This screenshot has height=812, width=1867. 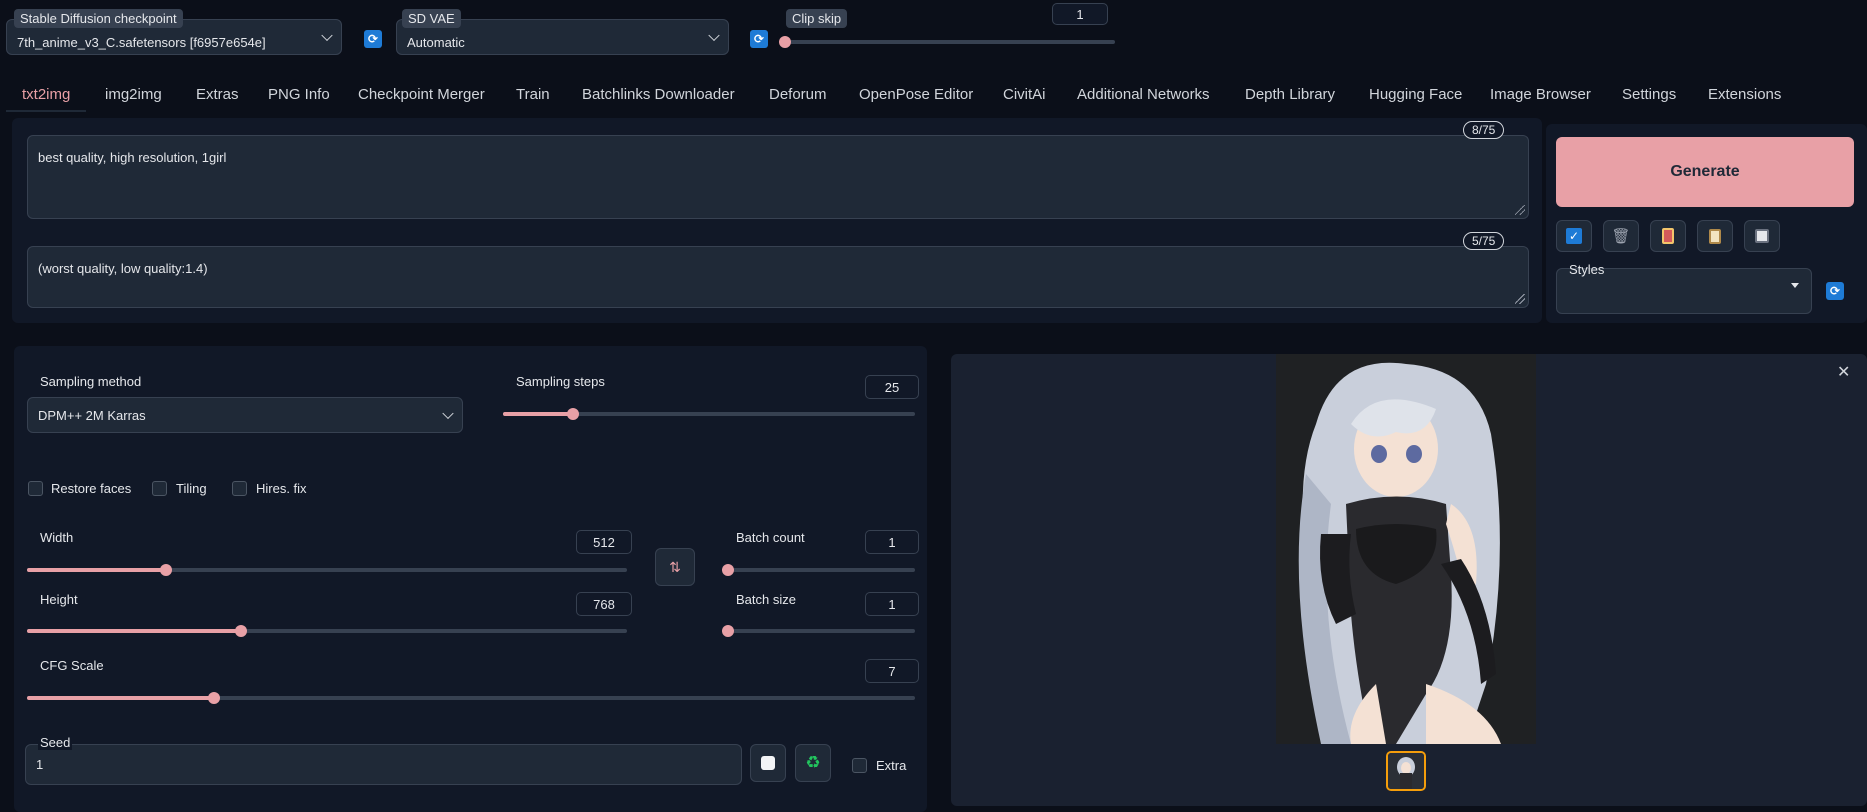 What do you see at coordinates (299, 97) in the screenshot?
I see `tab-png-info: PNG Info` at bounding box center [299, 97].